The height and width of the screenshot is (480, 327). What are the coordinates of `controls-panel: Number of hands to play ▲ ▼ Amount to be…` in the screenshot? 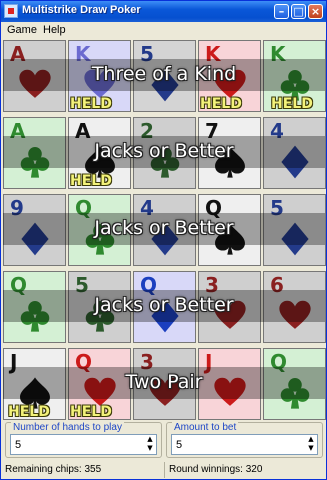 It's located at (164, 440).